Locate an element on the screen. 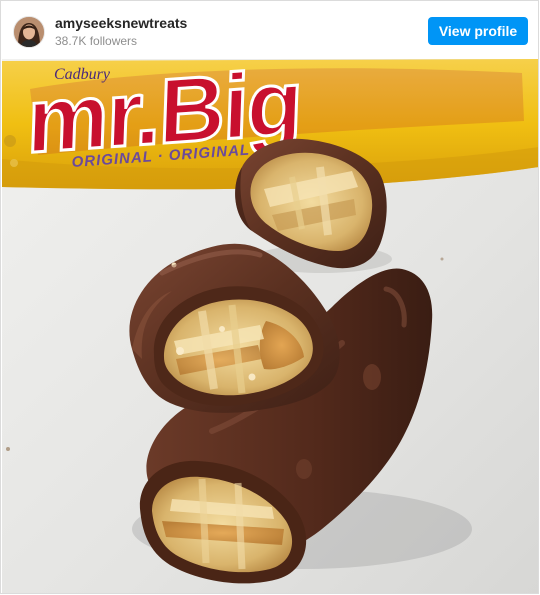  username: amyseeksnewtreats is located at coordinates (121, 23).